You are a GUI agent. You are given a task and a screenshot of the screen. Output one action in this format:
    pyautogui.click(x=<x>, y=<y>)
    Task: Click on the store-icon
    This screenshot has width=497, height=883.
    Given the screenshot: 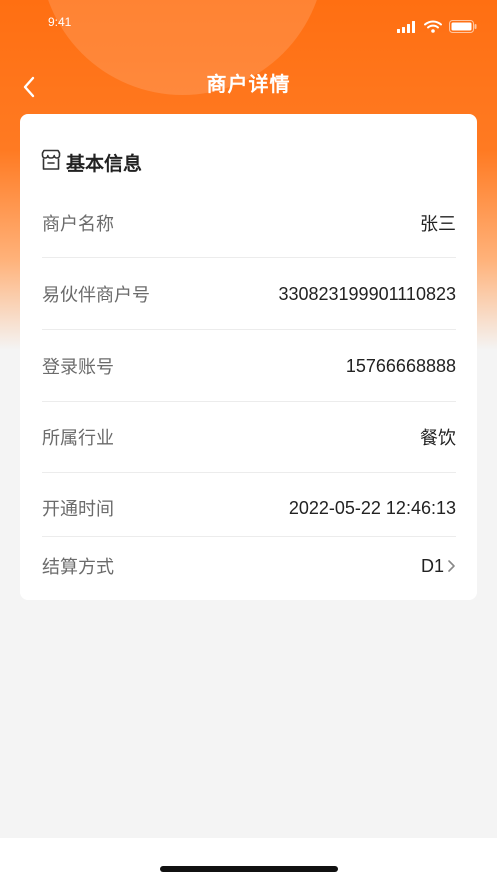 What is the action you would take?
    pyautogui.click(x=51, y=162)
    